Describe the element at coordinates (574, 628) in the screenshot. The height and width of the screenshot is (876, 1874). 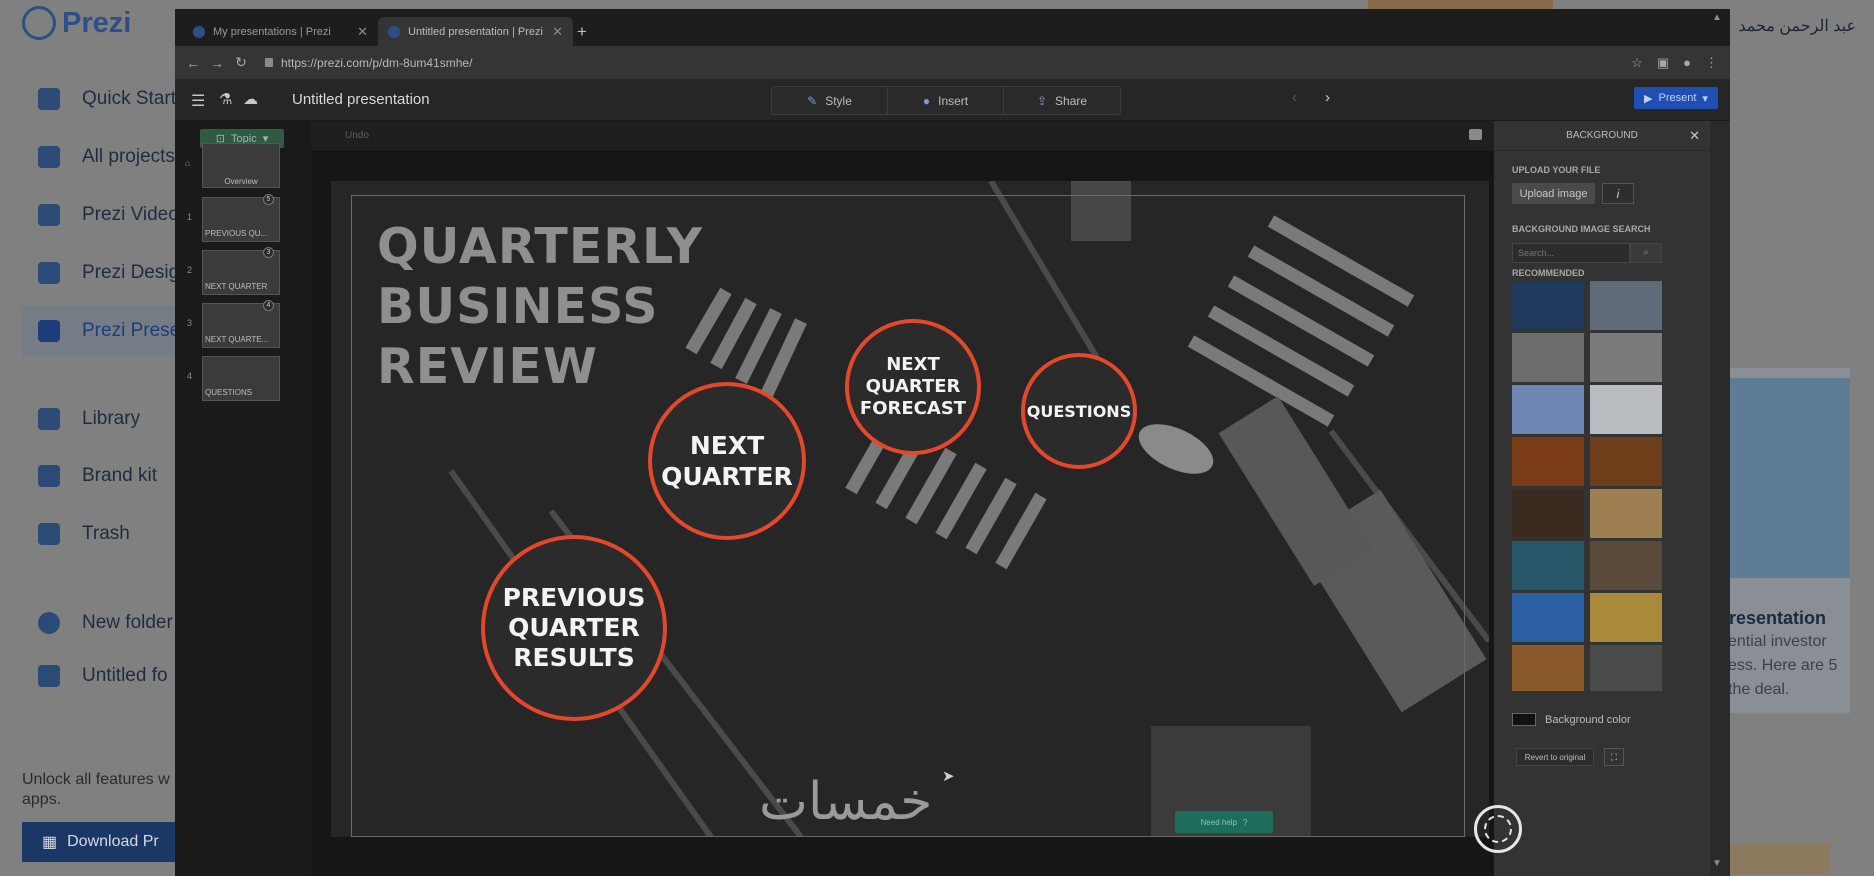
I see `topic-circle-previous-quarter: PREVIOUS QUARTER RESULTS` at that location.